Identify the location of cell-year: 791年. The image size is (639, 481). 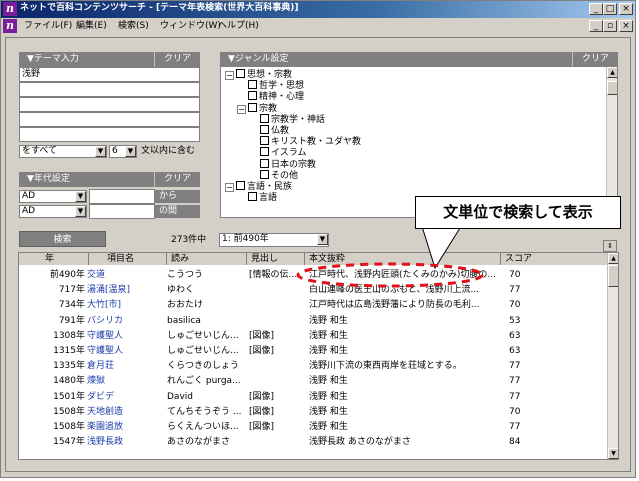
(71, 320).